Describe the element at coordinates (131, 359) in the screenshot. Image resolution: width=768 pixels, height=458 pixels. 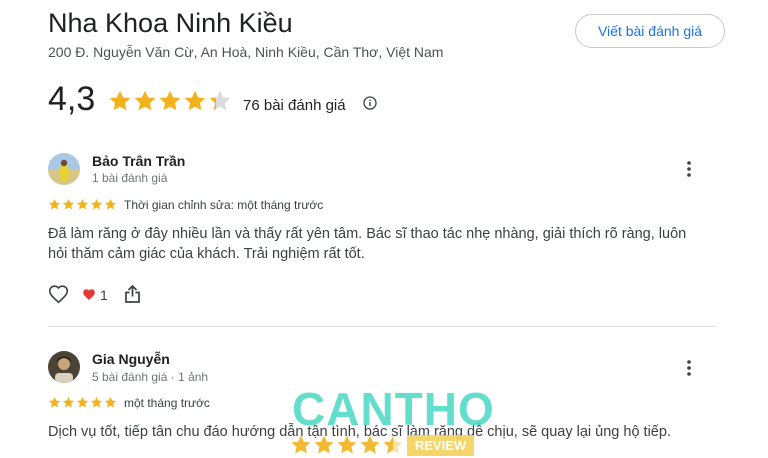
I see `reviewer-name: Gia Nguyễn` at that location.